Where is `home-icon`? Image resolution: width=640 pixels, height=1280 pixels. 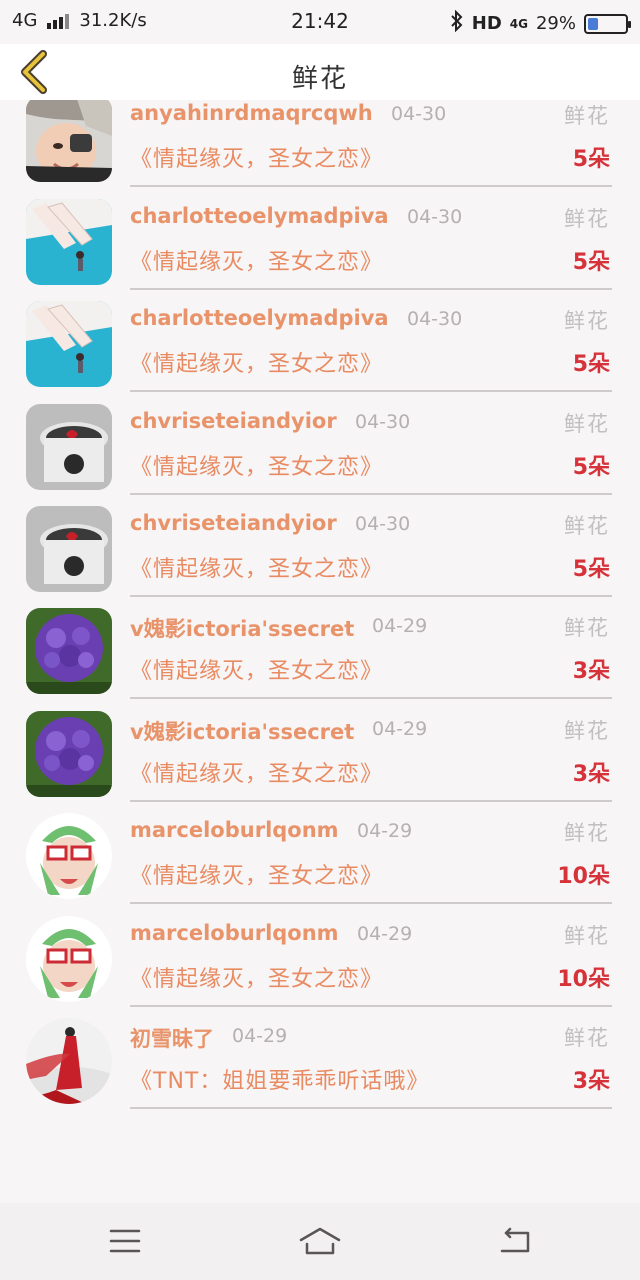
home-icon is located at coordinates (320, 1241).